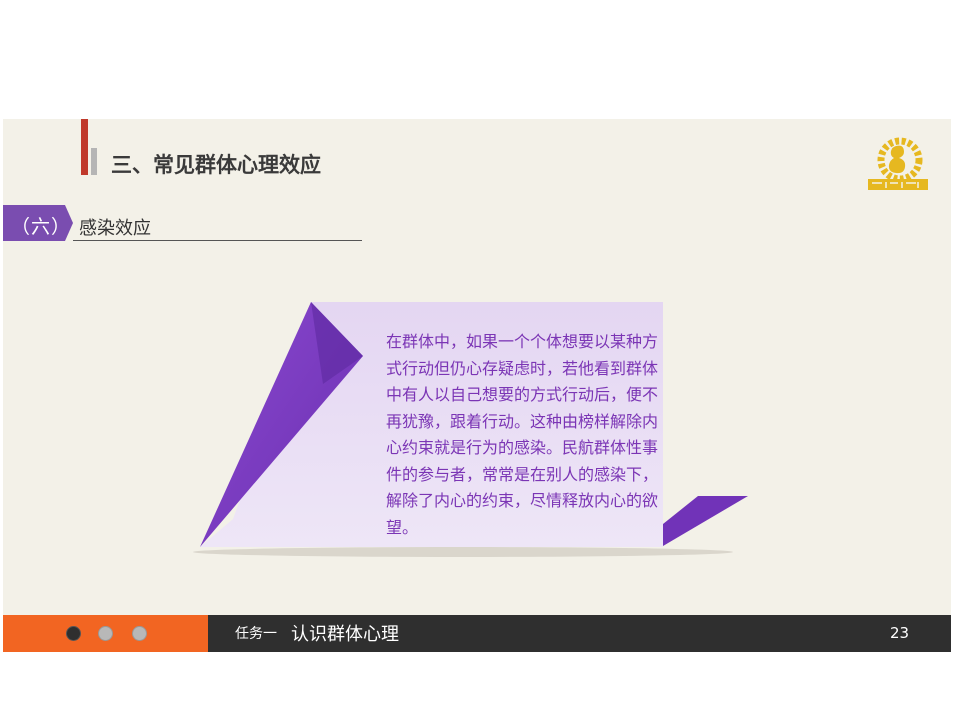  I want to click on footer-task-title: 认识群体心理, so click(345, 634).